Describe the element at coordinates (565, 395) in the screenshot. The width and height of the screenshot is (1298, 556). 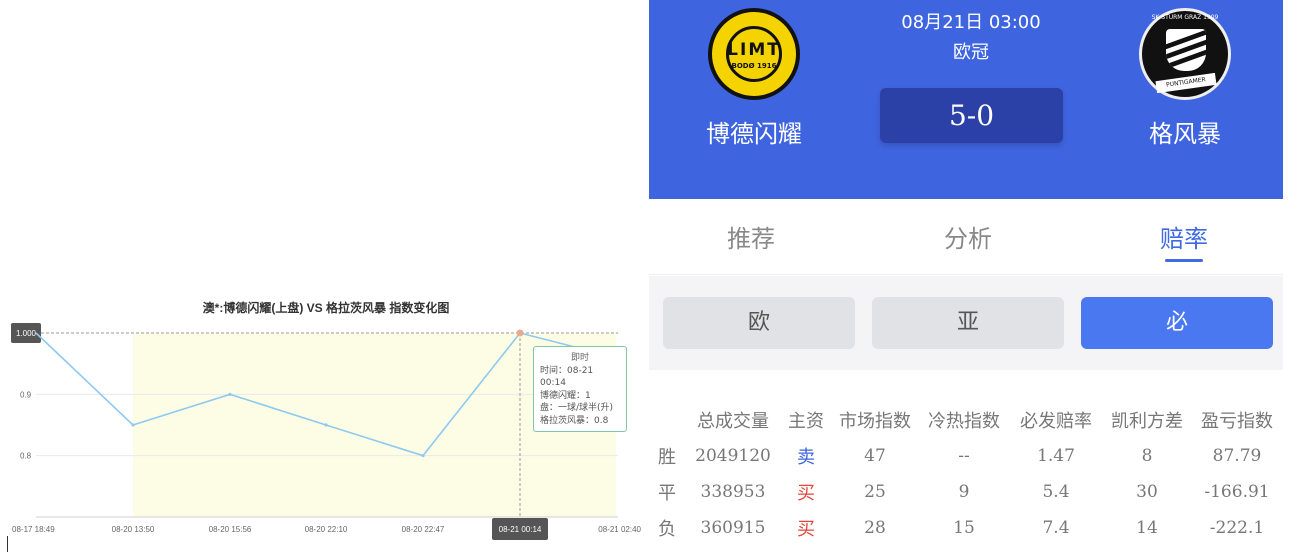
I see `tooltip-home: 博德闪耀：1` at that location.